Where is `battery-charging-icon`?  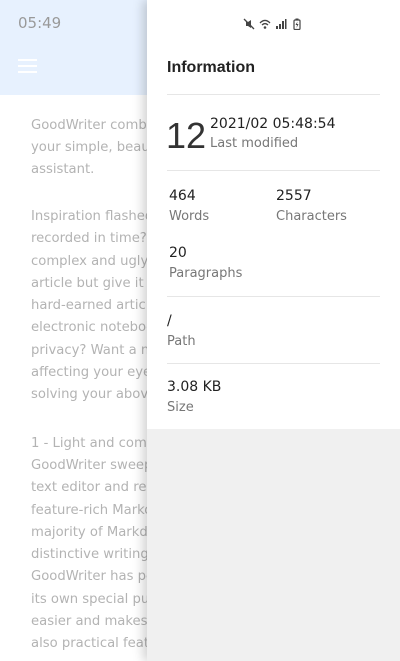 battery-charging-icon is located at coordinates (297, 24).